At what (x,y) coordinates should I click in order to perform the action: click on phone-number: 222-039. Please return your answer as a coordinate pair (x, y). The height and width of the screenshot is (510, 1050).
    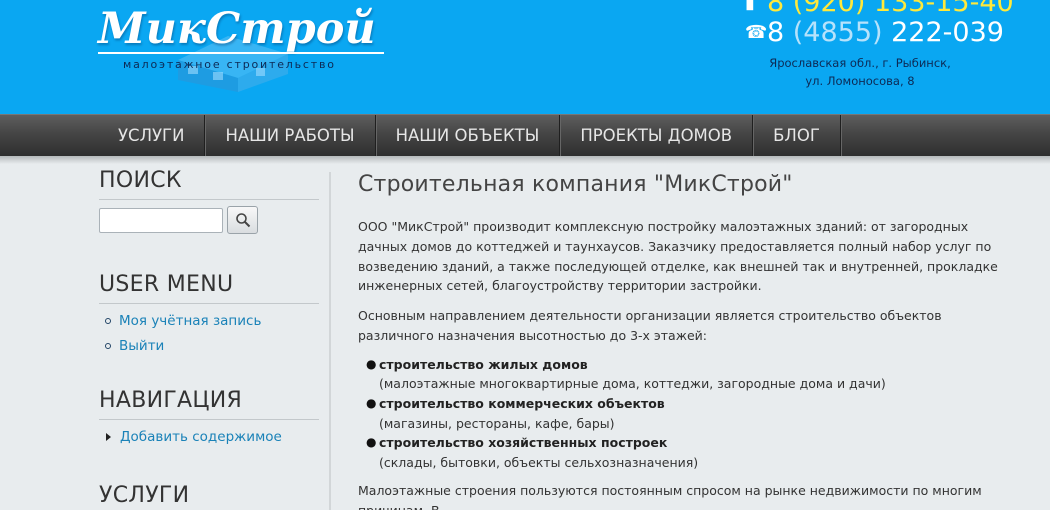
    Looking at the image, I should click on (943, 32).